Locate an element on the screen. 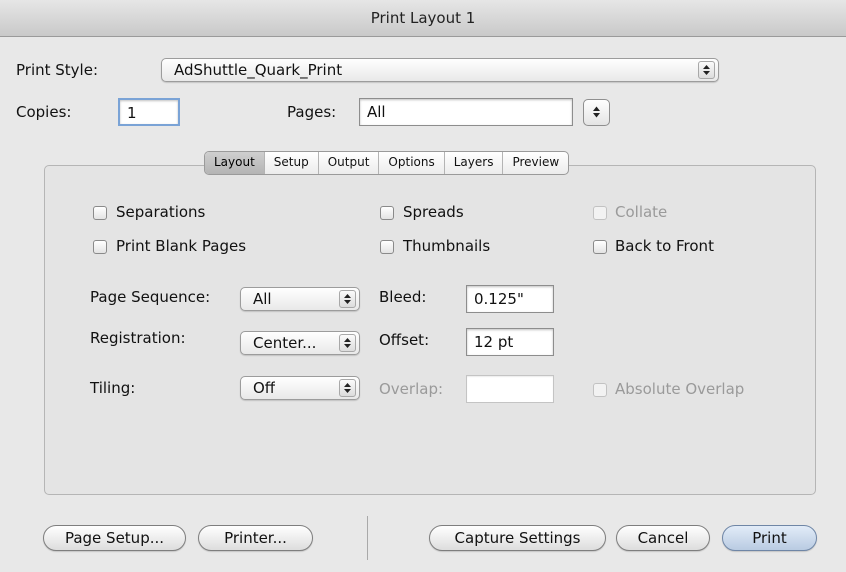 The height and width of the screenshot is (572, 846). registration-label: Registration: is located at coordinates (138, 338).